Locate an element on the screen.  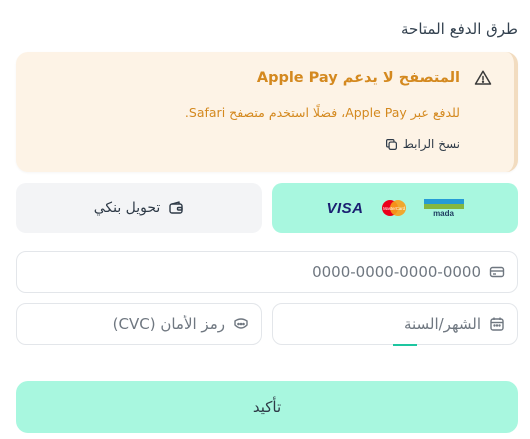
mada-logo: mada is located at coordinates (443, 208).